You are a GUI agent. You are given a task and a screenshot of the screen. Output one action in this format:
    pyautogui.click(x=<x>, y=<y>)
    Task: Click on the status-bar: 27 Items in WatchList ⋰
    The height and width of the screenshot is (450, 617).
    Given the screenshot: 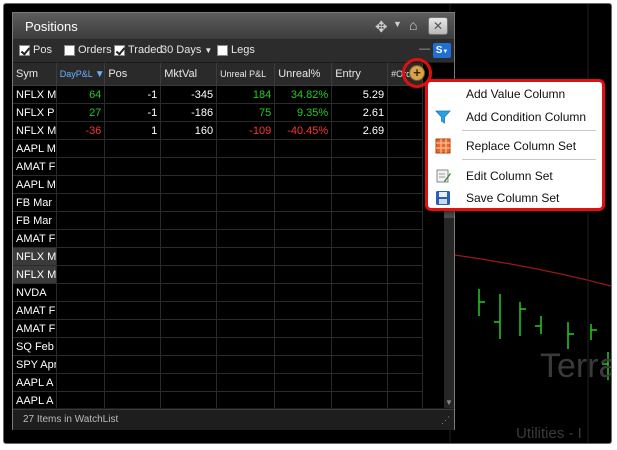 What is the action you would take?
    pyautogui.click(x=233, y=419)
    